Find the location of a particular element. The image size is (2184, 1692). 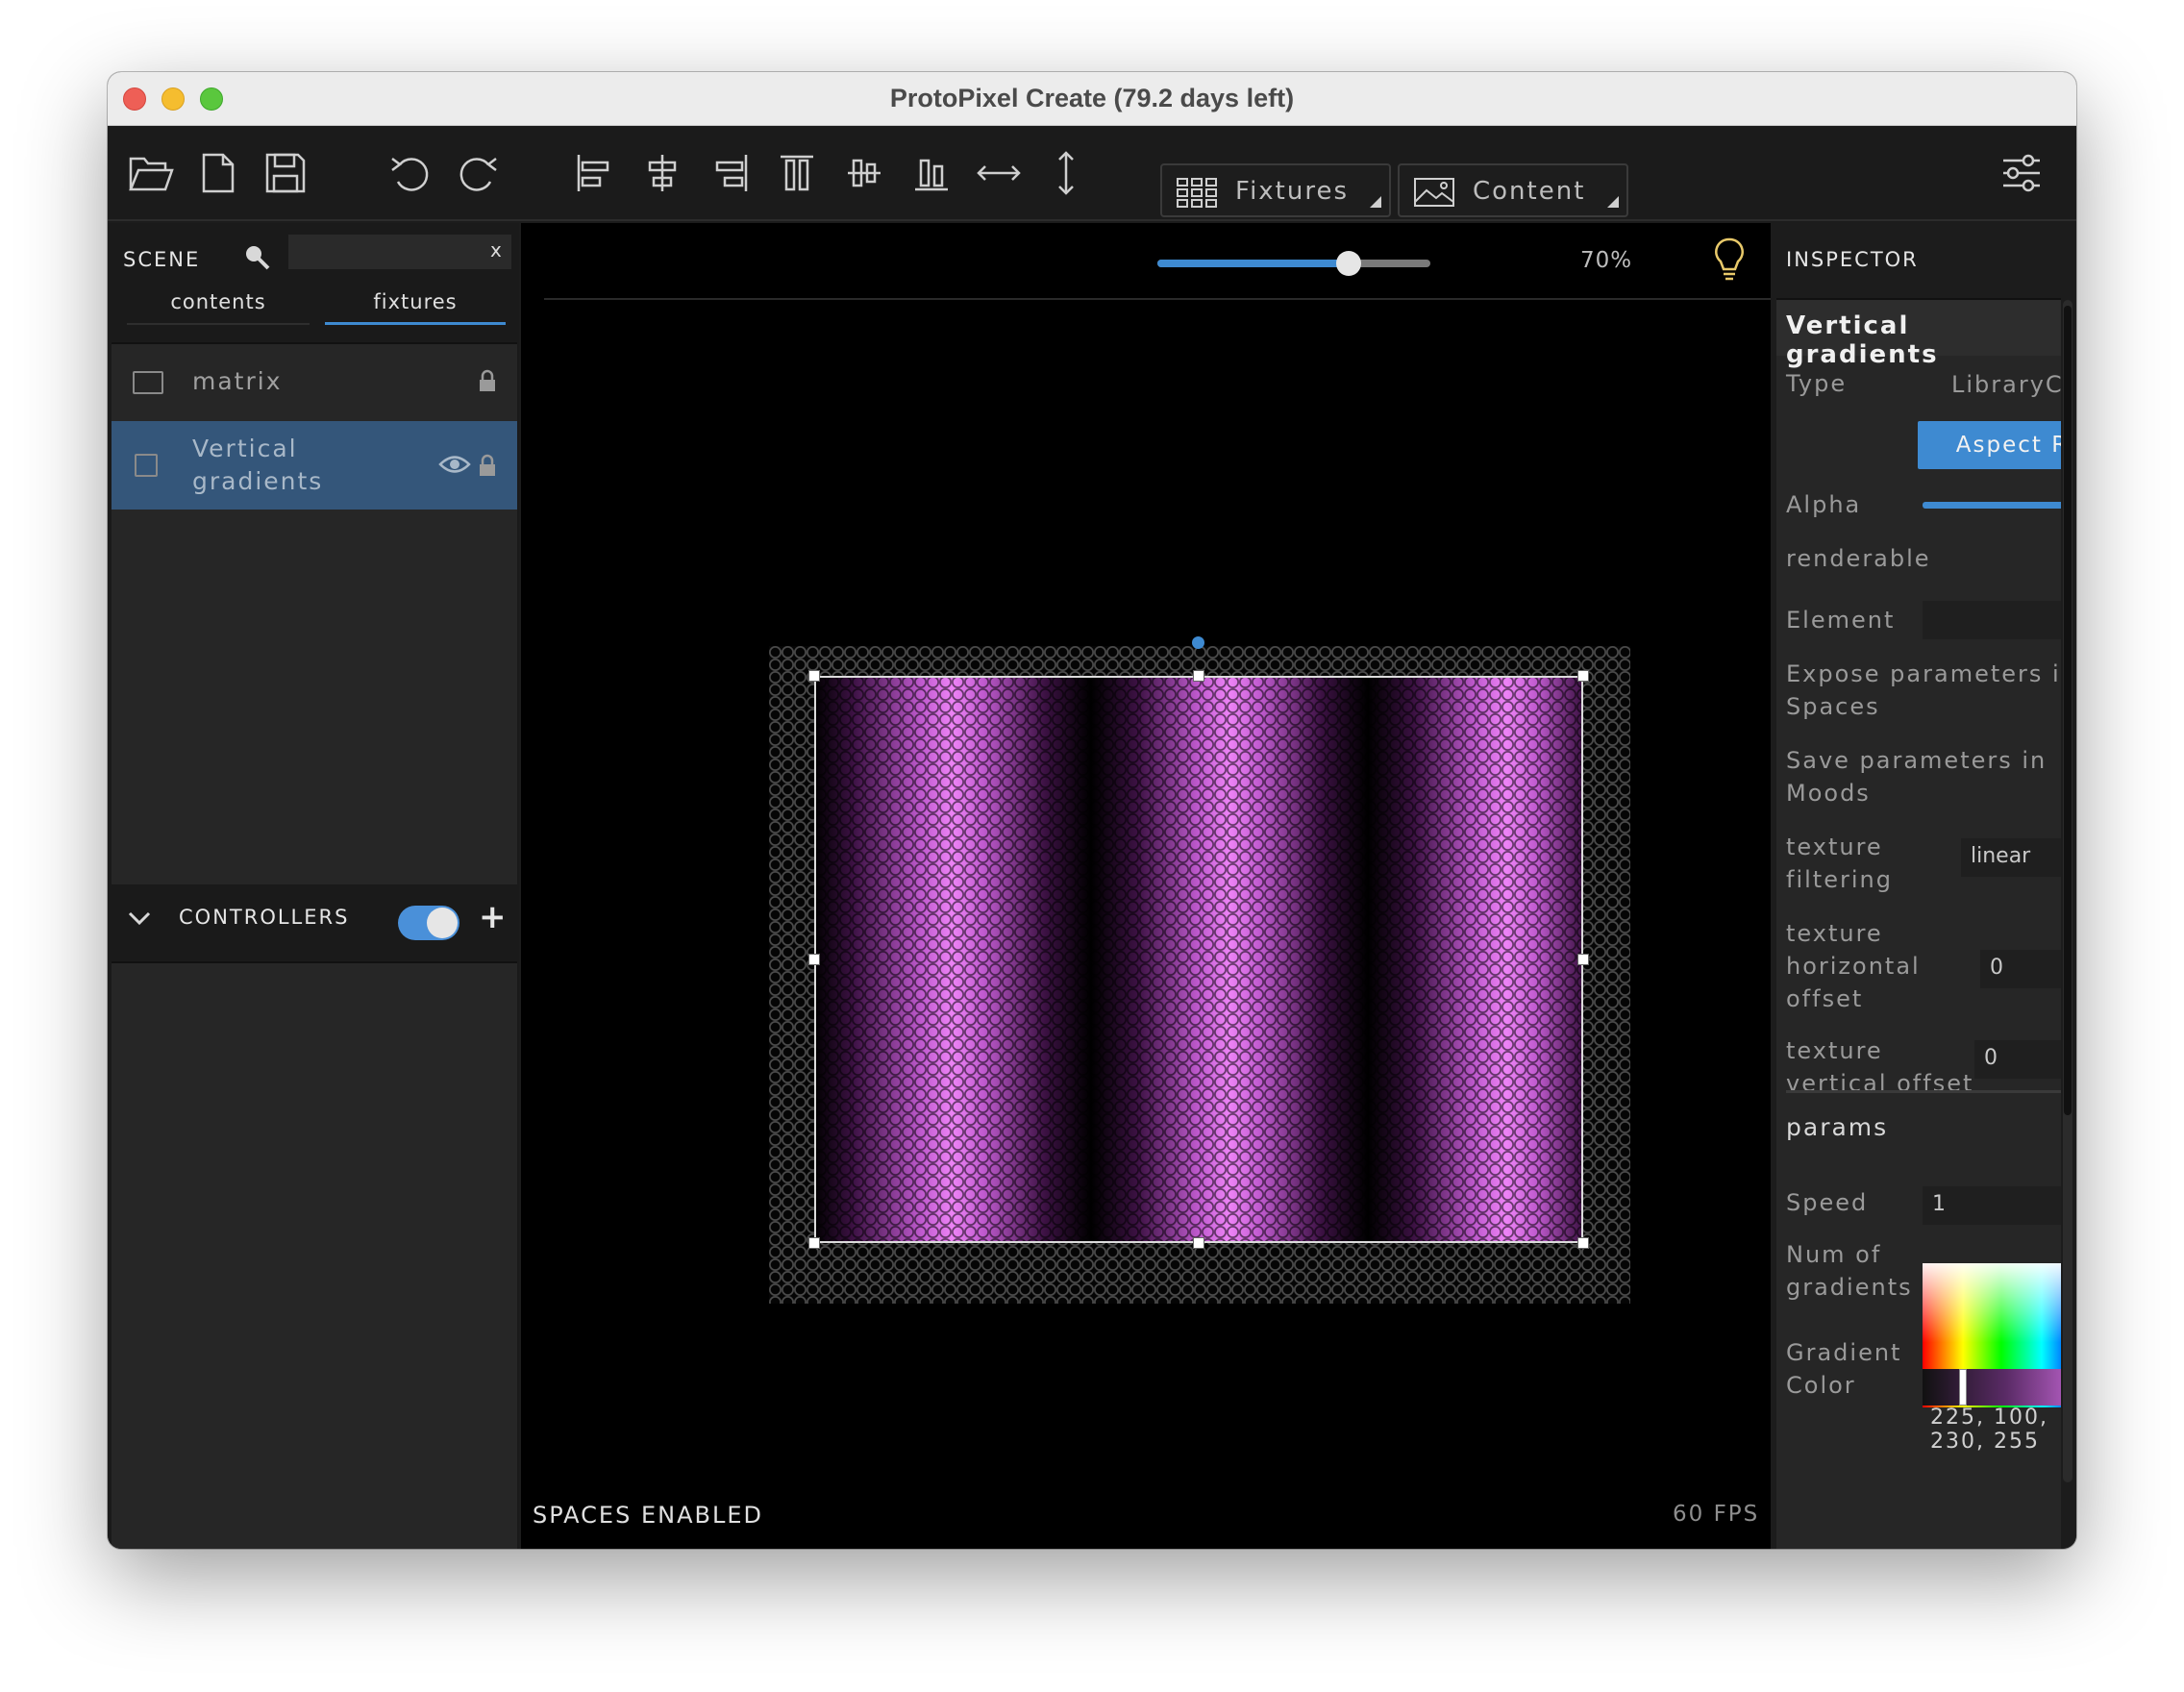

speed-label: Speed is located at coordinates (1828, 1202).